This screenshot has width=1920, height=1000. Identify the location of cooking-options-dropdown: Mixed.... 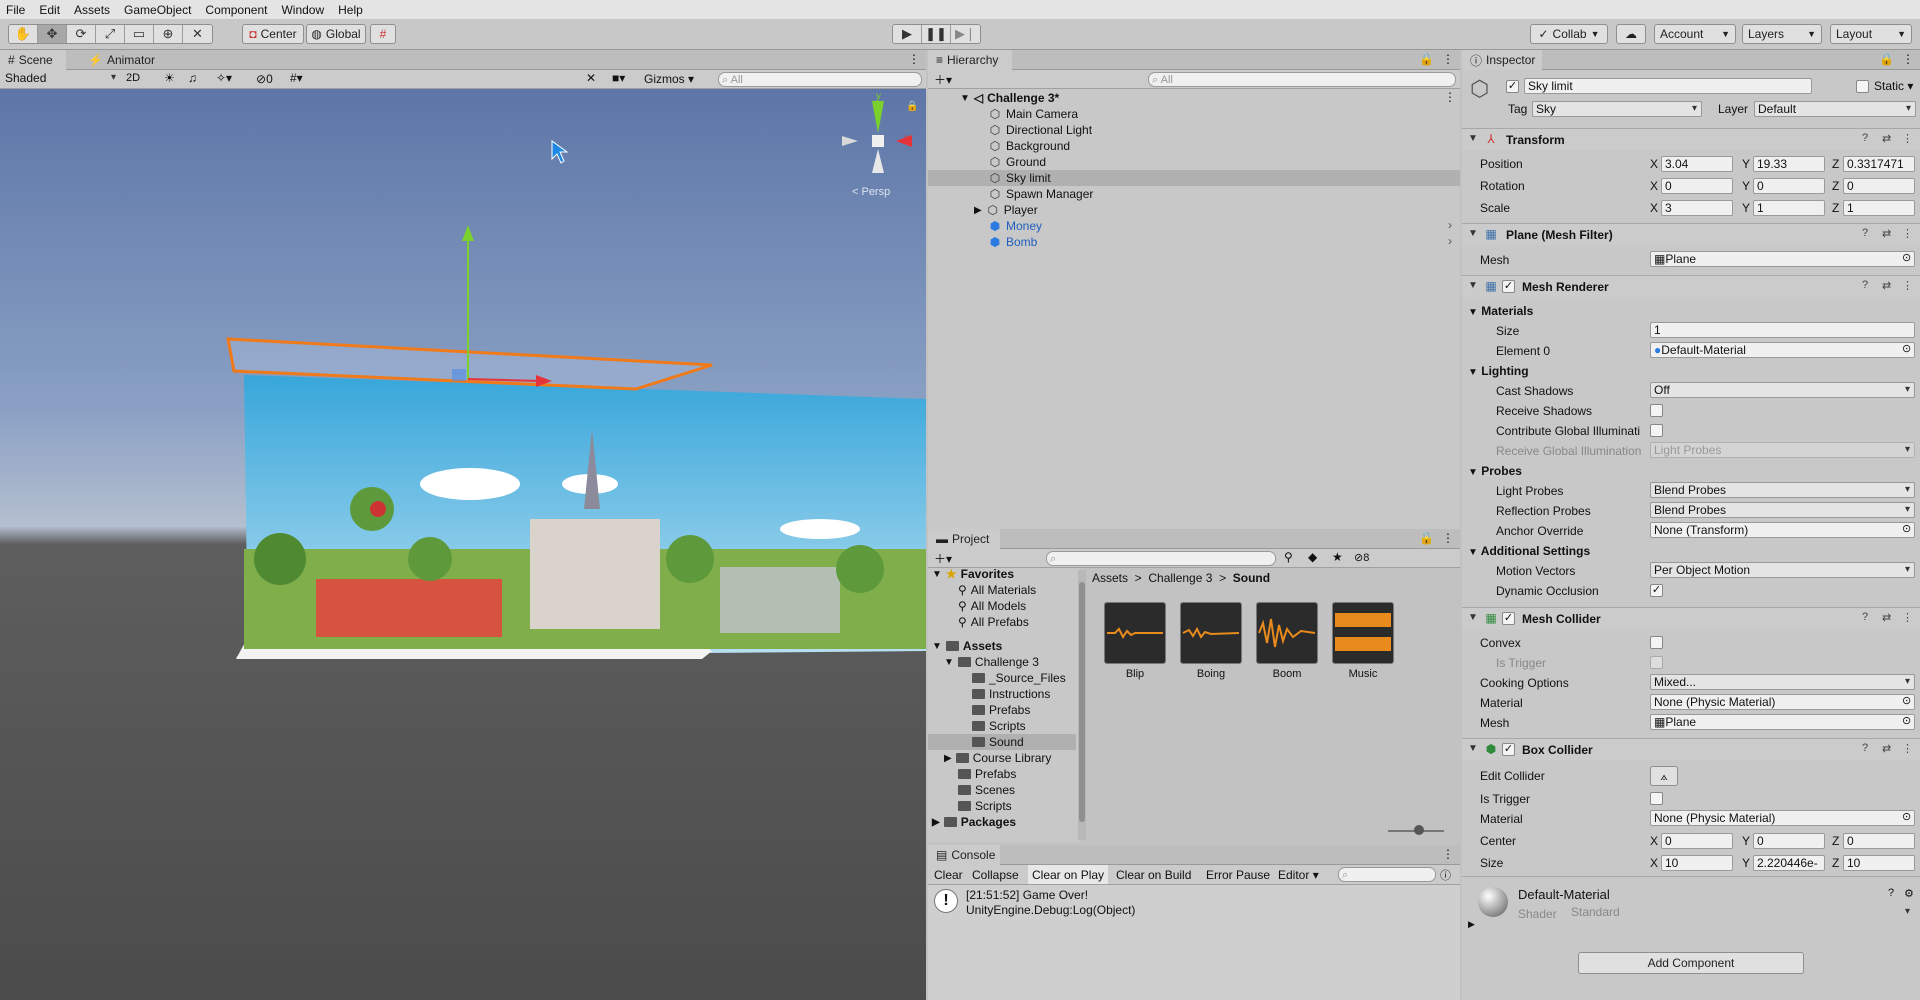
(1782, 682).